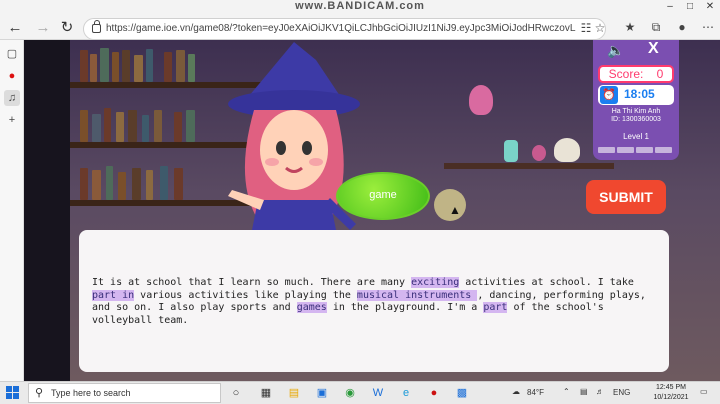 The width and height of the screenshot is (720, 404). Describe the element at coordinates (266, 393) in the screenshot. I see `widgets-icon: ▦` at that location.